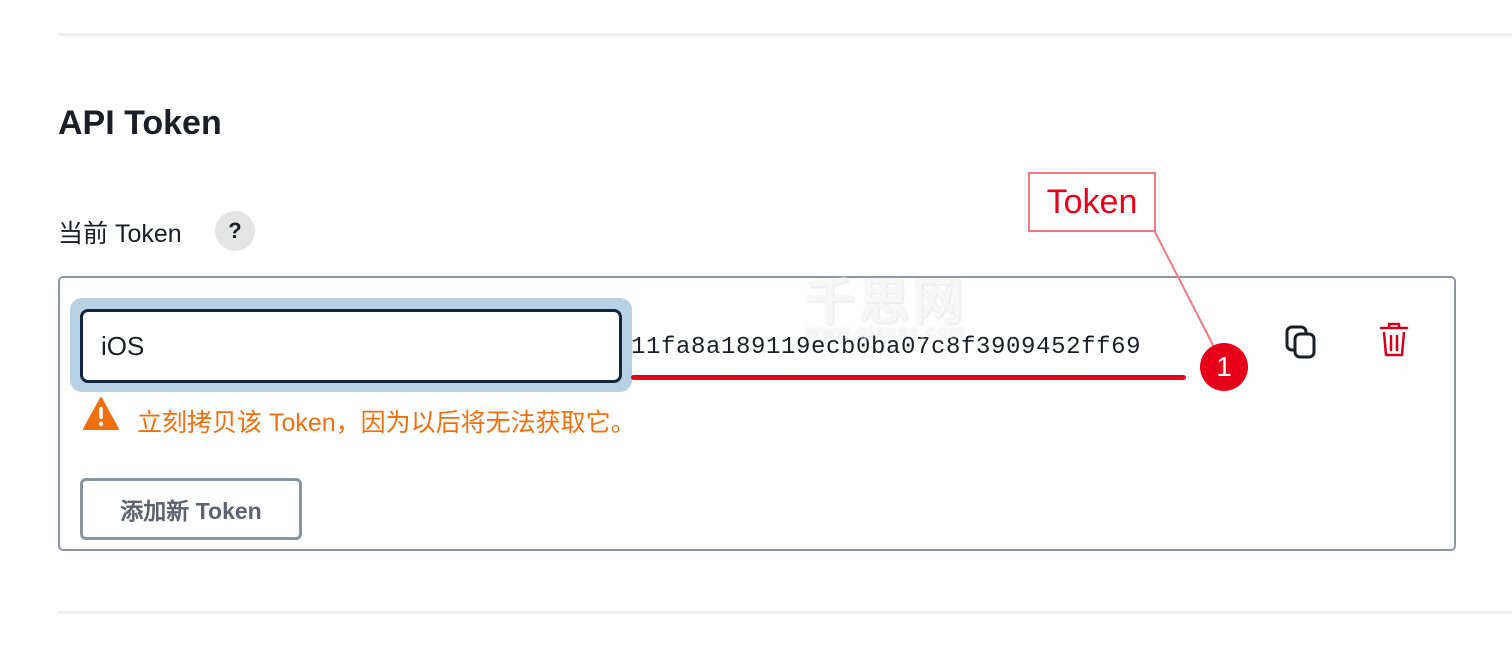 The width and height of the screenshot is (1512, 660). What do you see at coordinates (1224, 367) in the screenshot?
I see `callout-number-badge: 1` at bounding box center [1224, 367].